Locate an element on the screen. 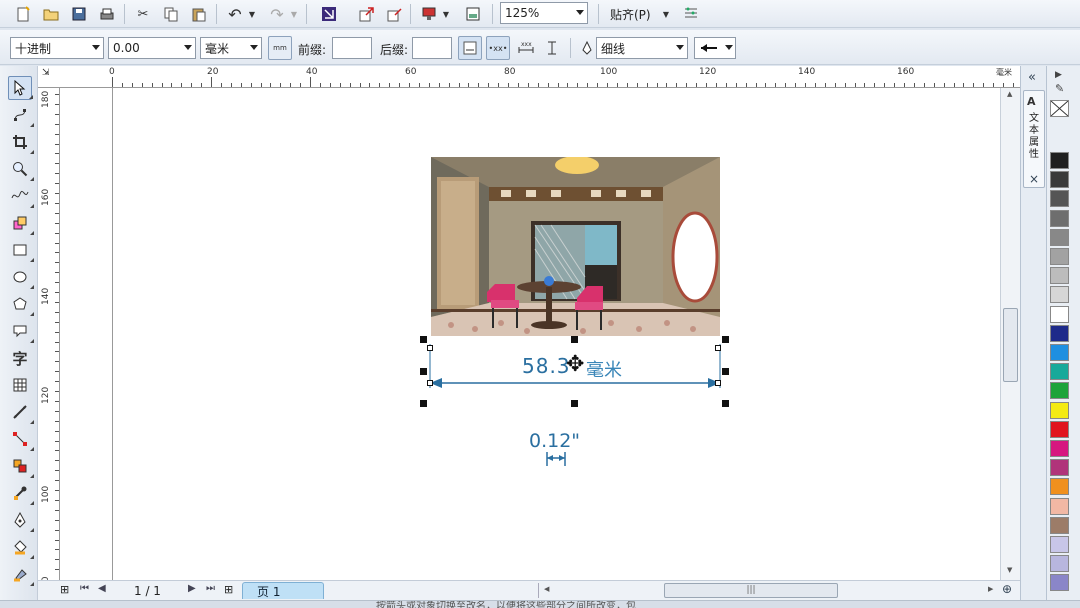 This screenshot has height=608, width=1080. scroll-right-arrow-icon: ▶ is located at coordinates (990, 589).